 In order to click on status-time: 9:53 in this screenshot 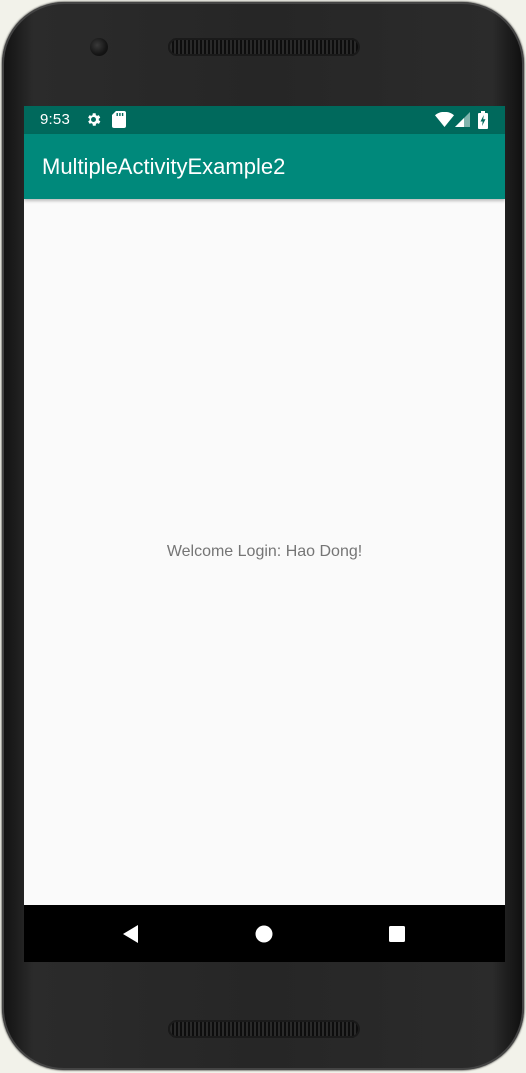, I will do `click(55, 119)`.